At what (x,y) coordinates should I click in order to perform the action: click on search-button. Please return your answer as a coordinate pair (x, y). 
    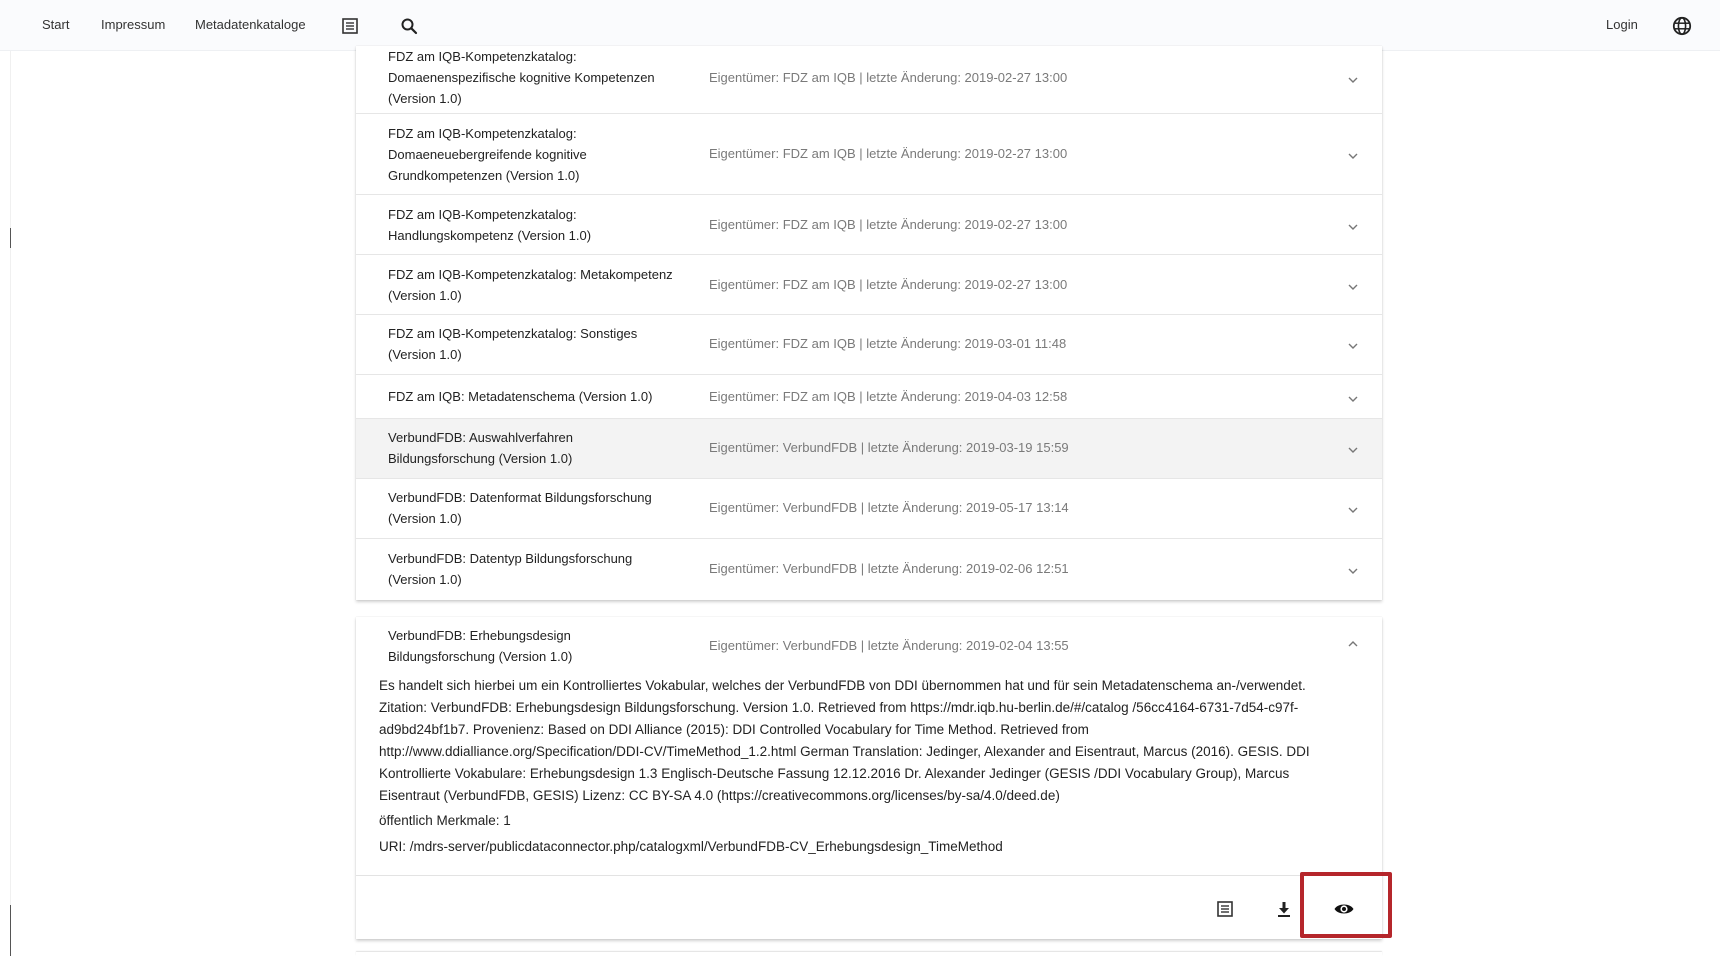
    Looking at the image, I should click on (409, 26).